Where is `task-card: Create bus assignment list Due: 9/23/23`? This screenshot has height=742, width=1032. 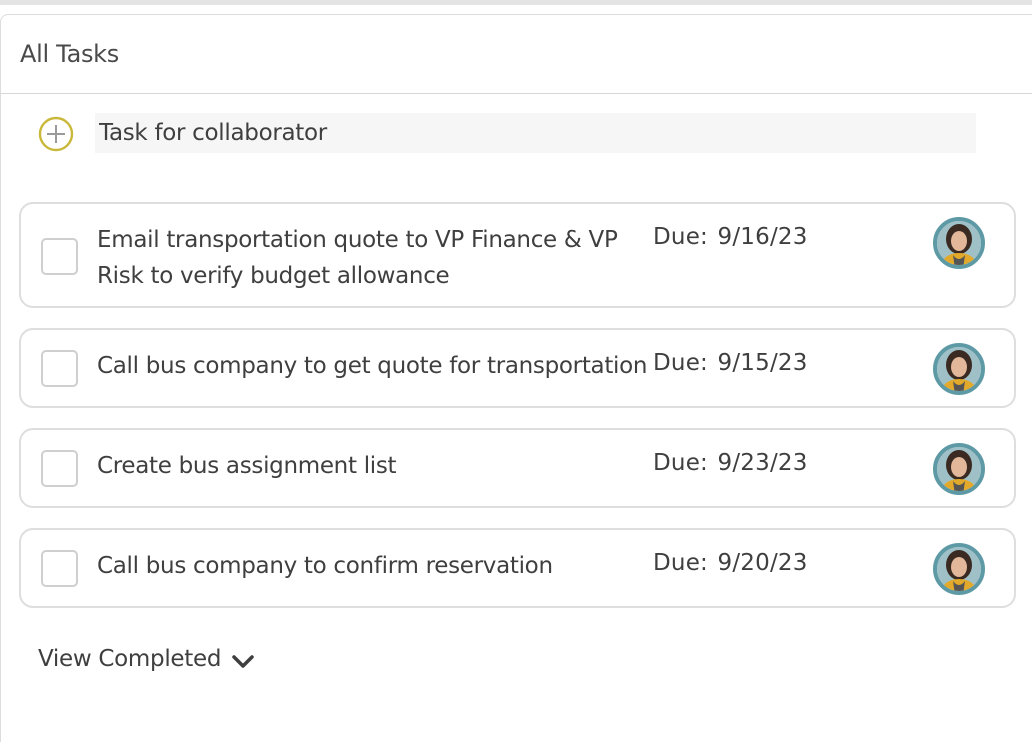 task-card: Create bus assignment list Due: 9/23/23 is located at coordinates (517, 468).